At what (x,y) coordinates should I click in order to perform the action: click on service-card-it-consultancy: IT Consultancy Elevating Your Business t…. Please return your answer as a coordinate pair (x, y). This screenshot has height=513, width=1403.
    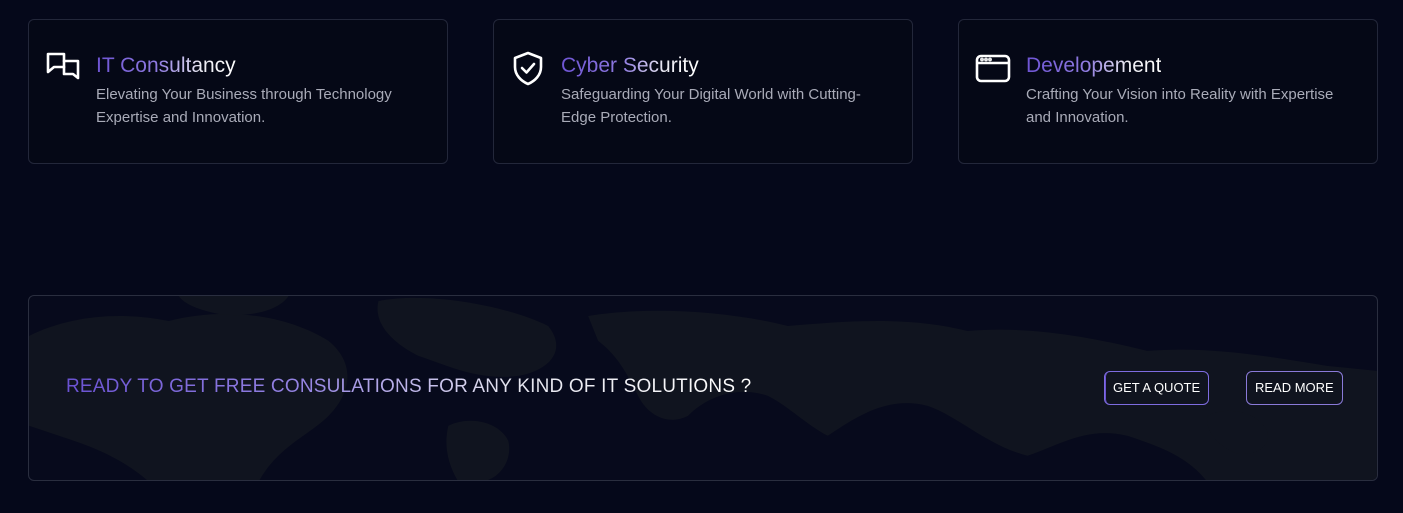
    Looking at the image, I should click on (238, 91).